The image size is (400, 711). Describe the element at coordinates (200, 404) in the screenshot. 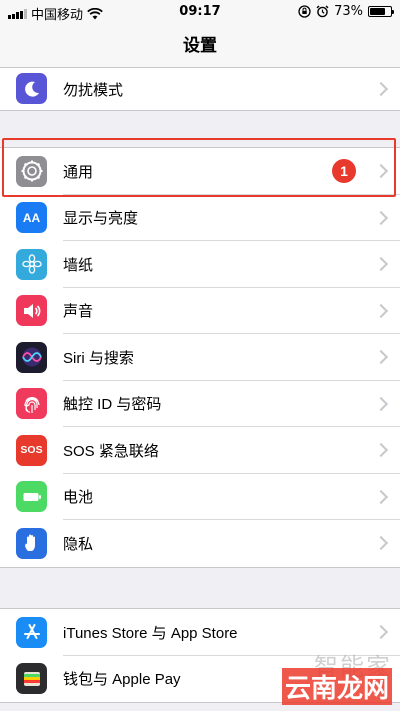

I see `row-touch-id-passcode: 触控 ID 与密码` at that location.